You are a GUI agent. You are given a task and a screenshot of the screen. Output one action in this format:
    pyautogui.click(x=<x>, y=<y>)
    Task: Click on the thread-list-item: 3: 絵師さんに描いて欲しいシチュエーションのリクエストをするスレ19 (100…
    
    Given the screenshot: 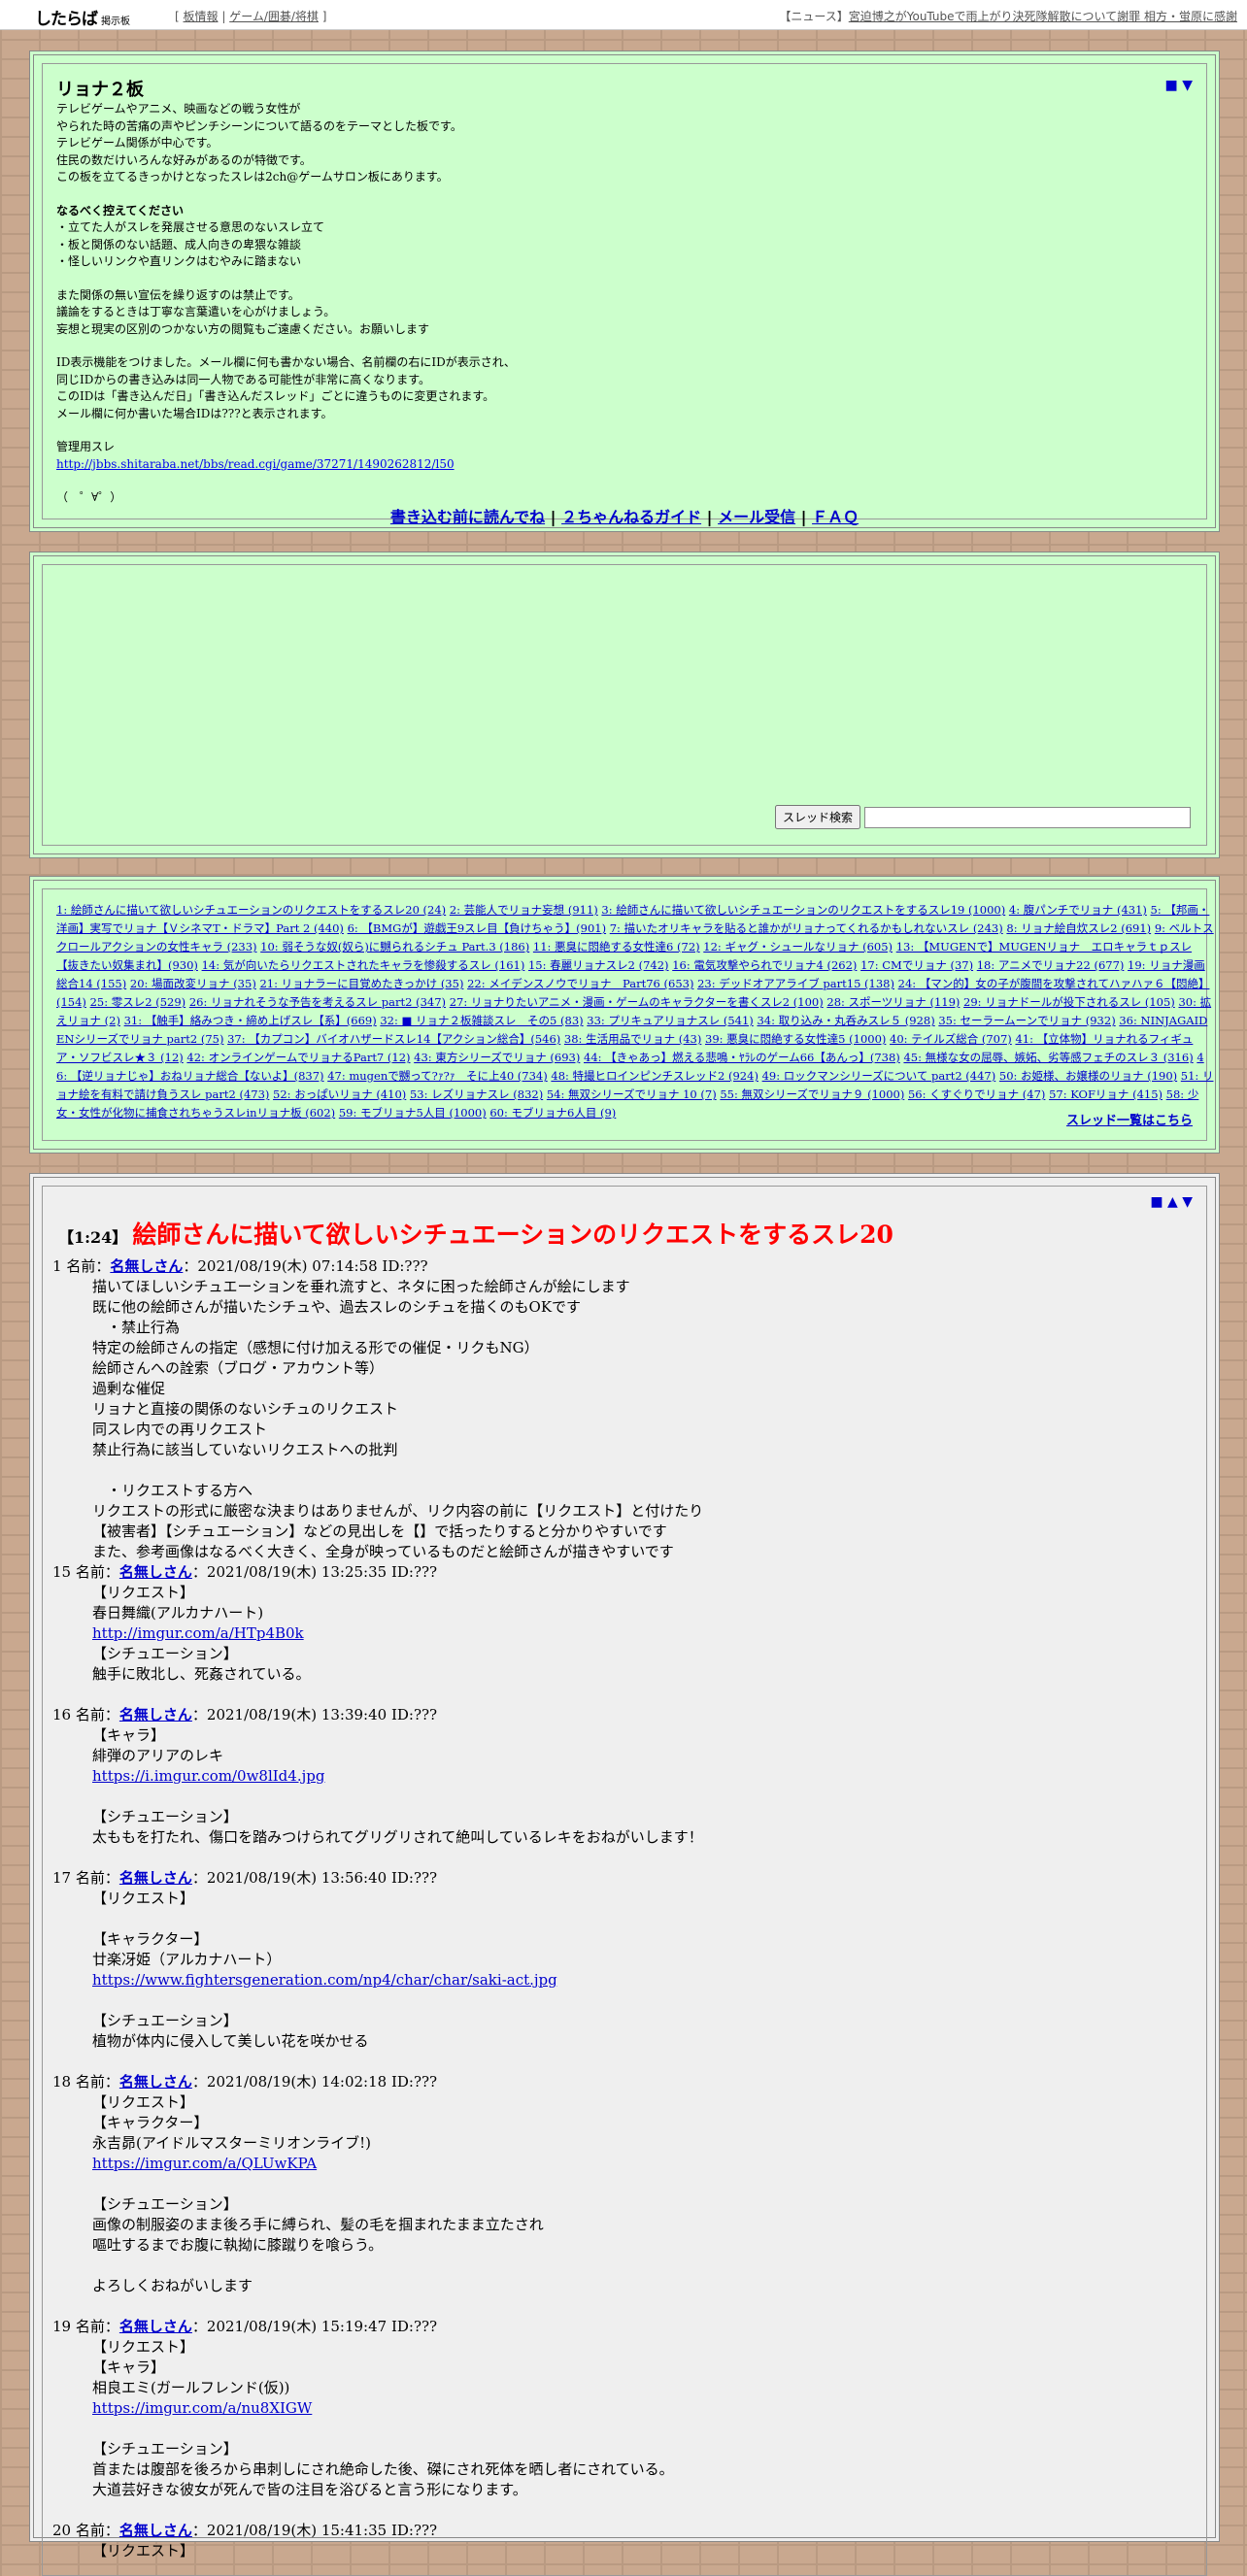 What is the action you would take?
    pyautogui.click(x=803, y=910)
    